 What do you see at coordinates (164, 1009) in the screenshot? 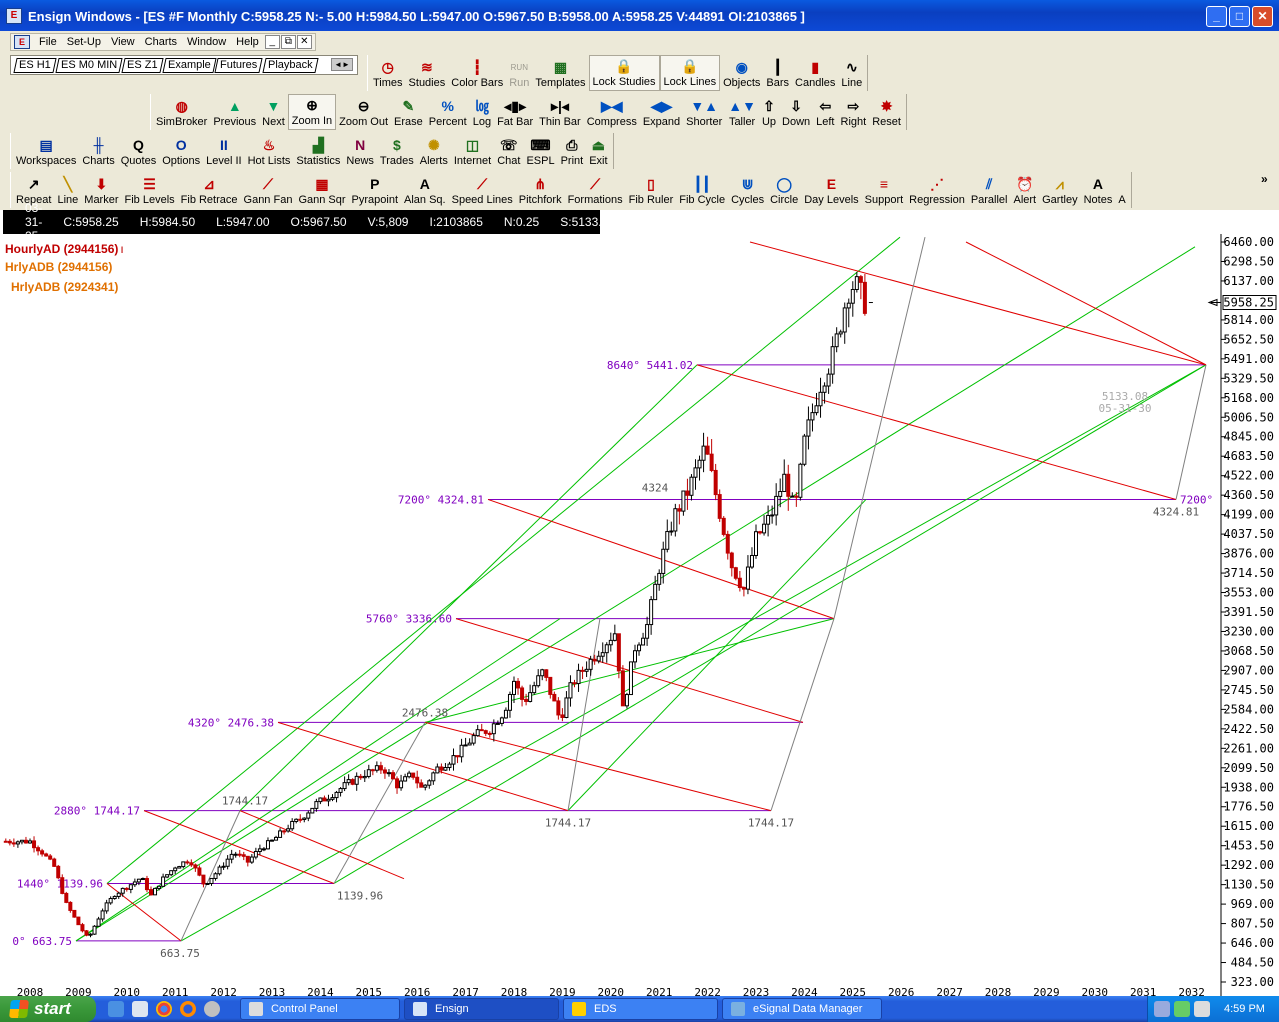
I see `chrome-icon` at bounding box center [164, 1009].